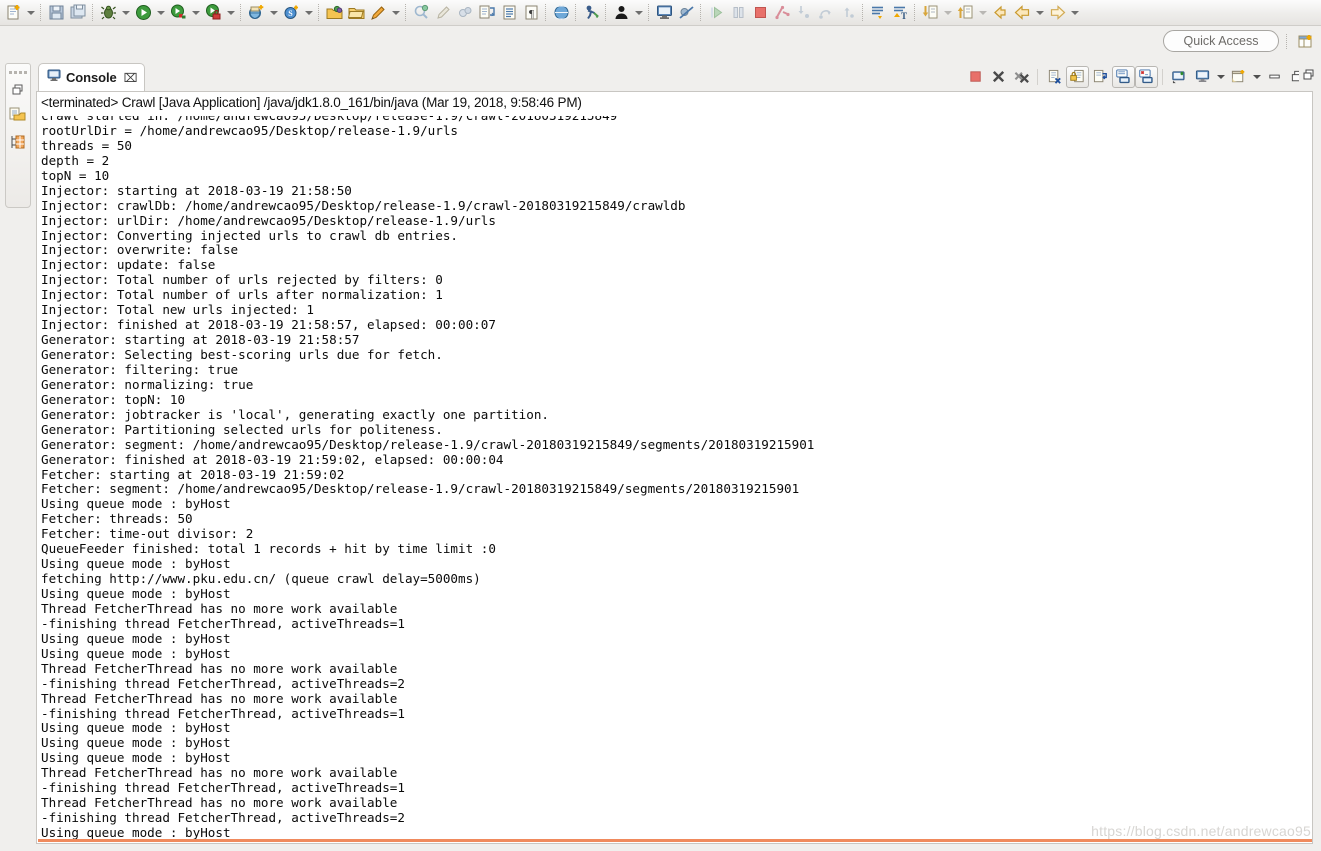 The height and width of the screenshot is (851, 1321). I want to click on back-icon, so click(1022, 13).